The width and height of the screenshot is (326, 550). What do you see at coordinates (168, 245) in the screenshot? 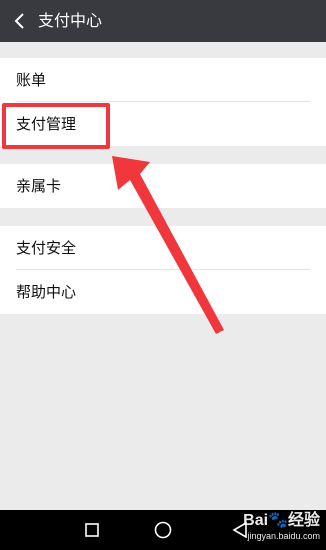
I see `annotation-arrow-icon` at bounding box center [168, 245].